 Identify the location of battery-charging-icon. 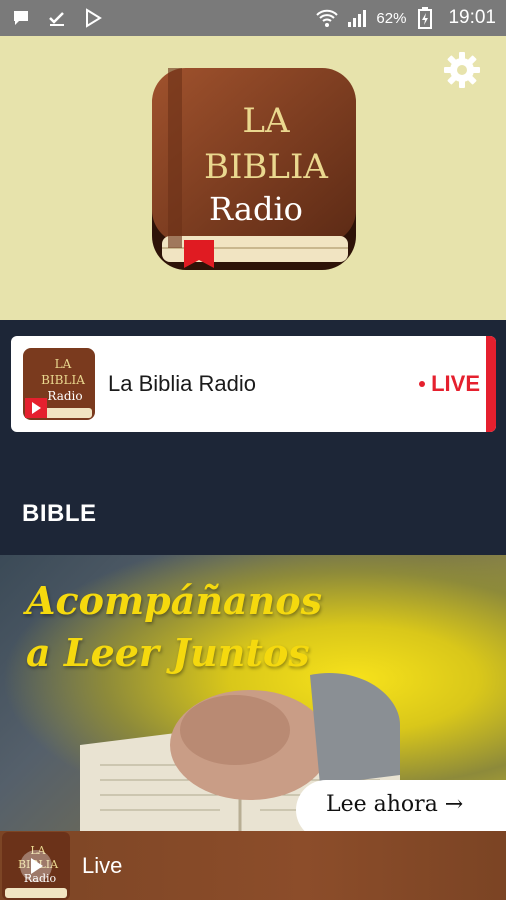
(425, 18).